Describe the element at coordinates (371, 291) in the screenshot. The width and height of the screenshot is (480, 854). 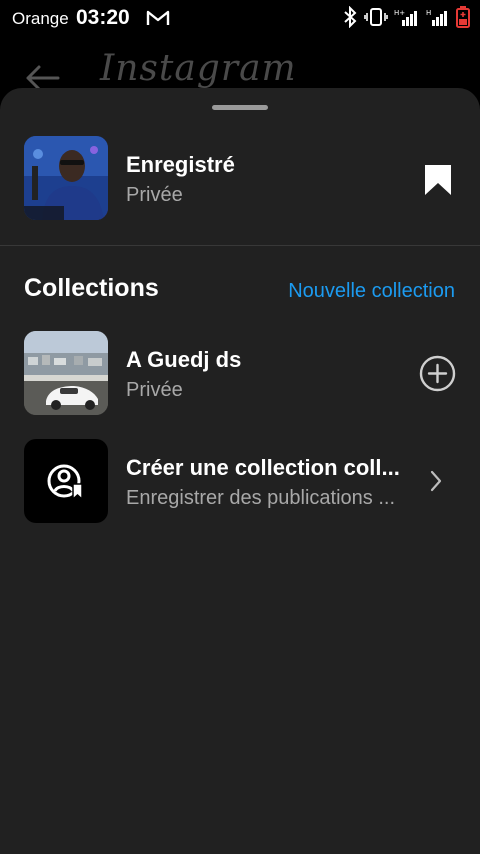
I see `new-collection-link: Nouvelle collection` at that location.